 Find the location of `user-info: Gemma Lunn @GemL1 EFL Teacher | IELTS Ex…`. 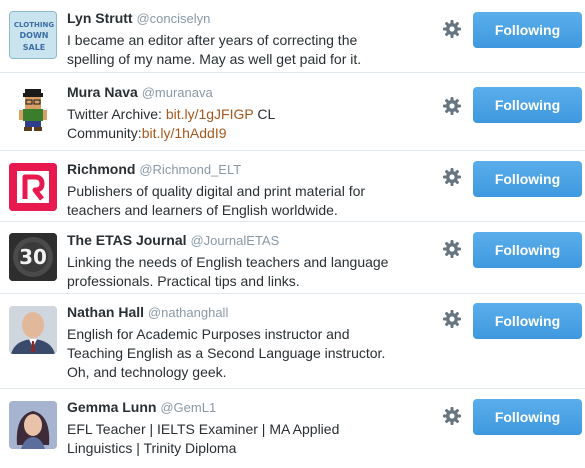

user-info: Gemma Lunn @GemL1 EFL Teacher | IELTS Ex… is located at coordinates (237, 428).